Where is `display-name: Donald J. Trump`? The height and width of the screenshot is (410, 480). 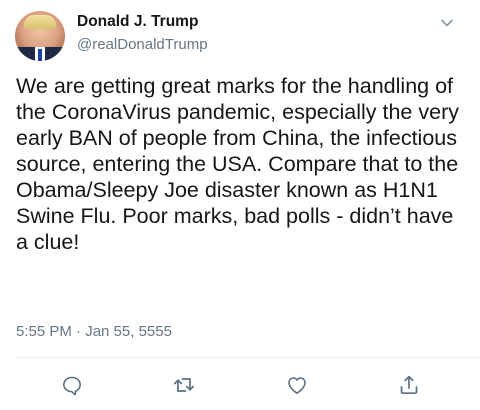
display-name: Donald J. Trump is located at coordinates (137, 22).